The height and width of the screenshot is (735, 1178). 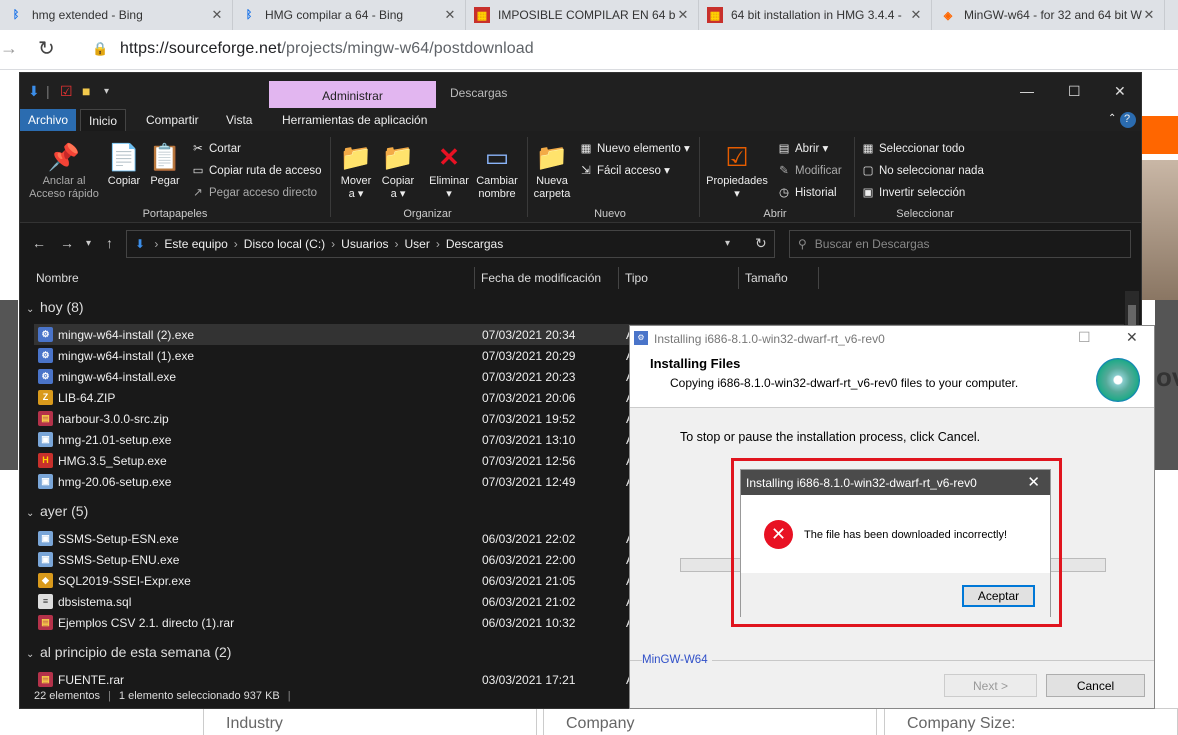 What do you see at coordinates (103, 120) in the screenshot?
I see `tab-inicio: Inicio` at bounding box center [103, 120].